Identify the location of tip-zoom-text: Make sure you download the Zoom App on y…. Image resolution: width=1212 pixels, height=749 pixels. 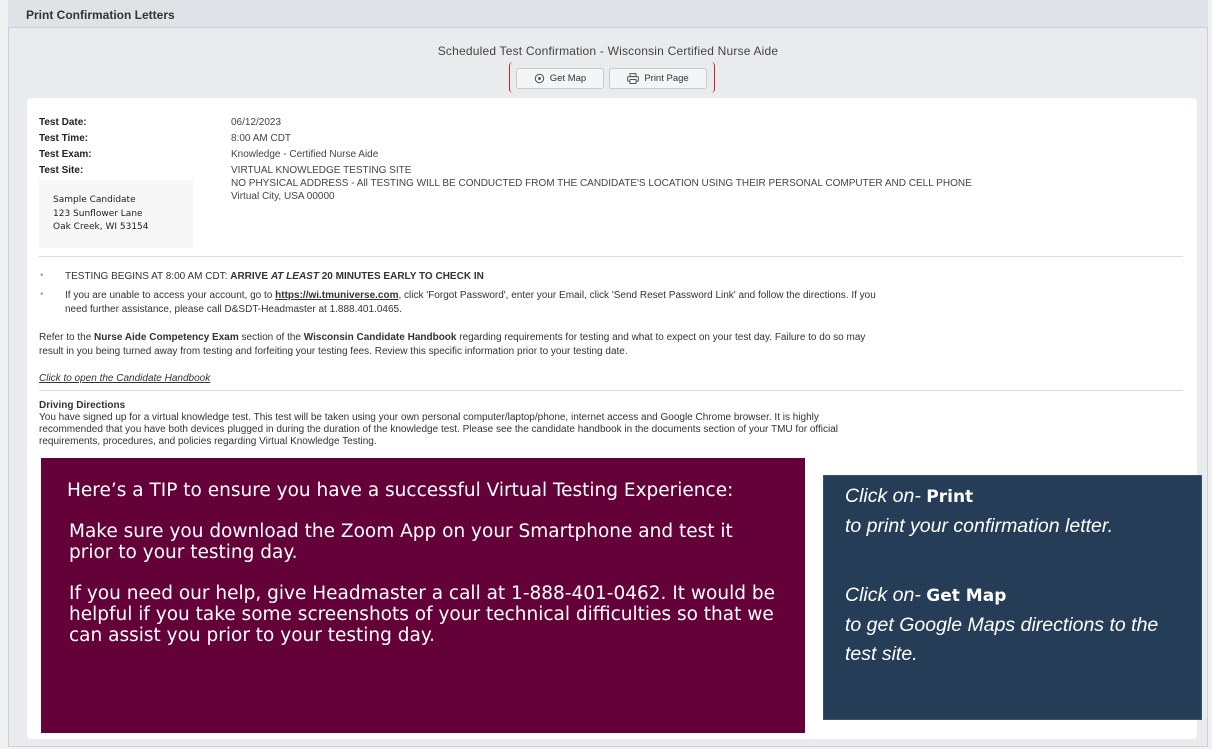
(401, 542).